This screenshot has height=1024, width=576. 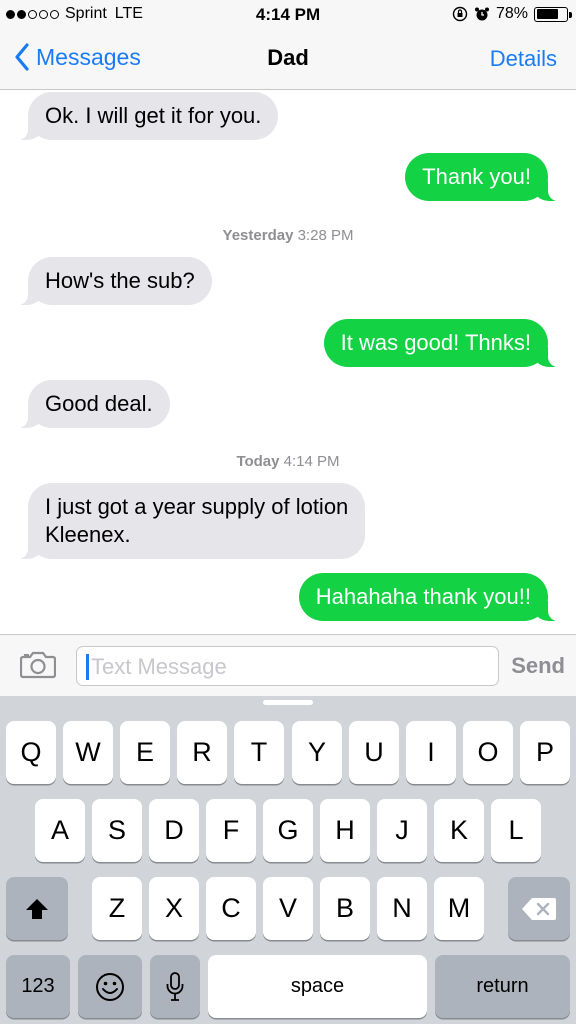 What do you see at coordinates (481, 14) in the screenshot?
I see `alarm-icon` at bounding box center [481, 14].